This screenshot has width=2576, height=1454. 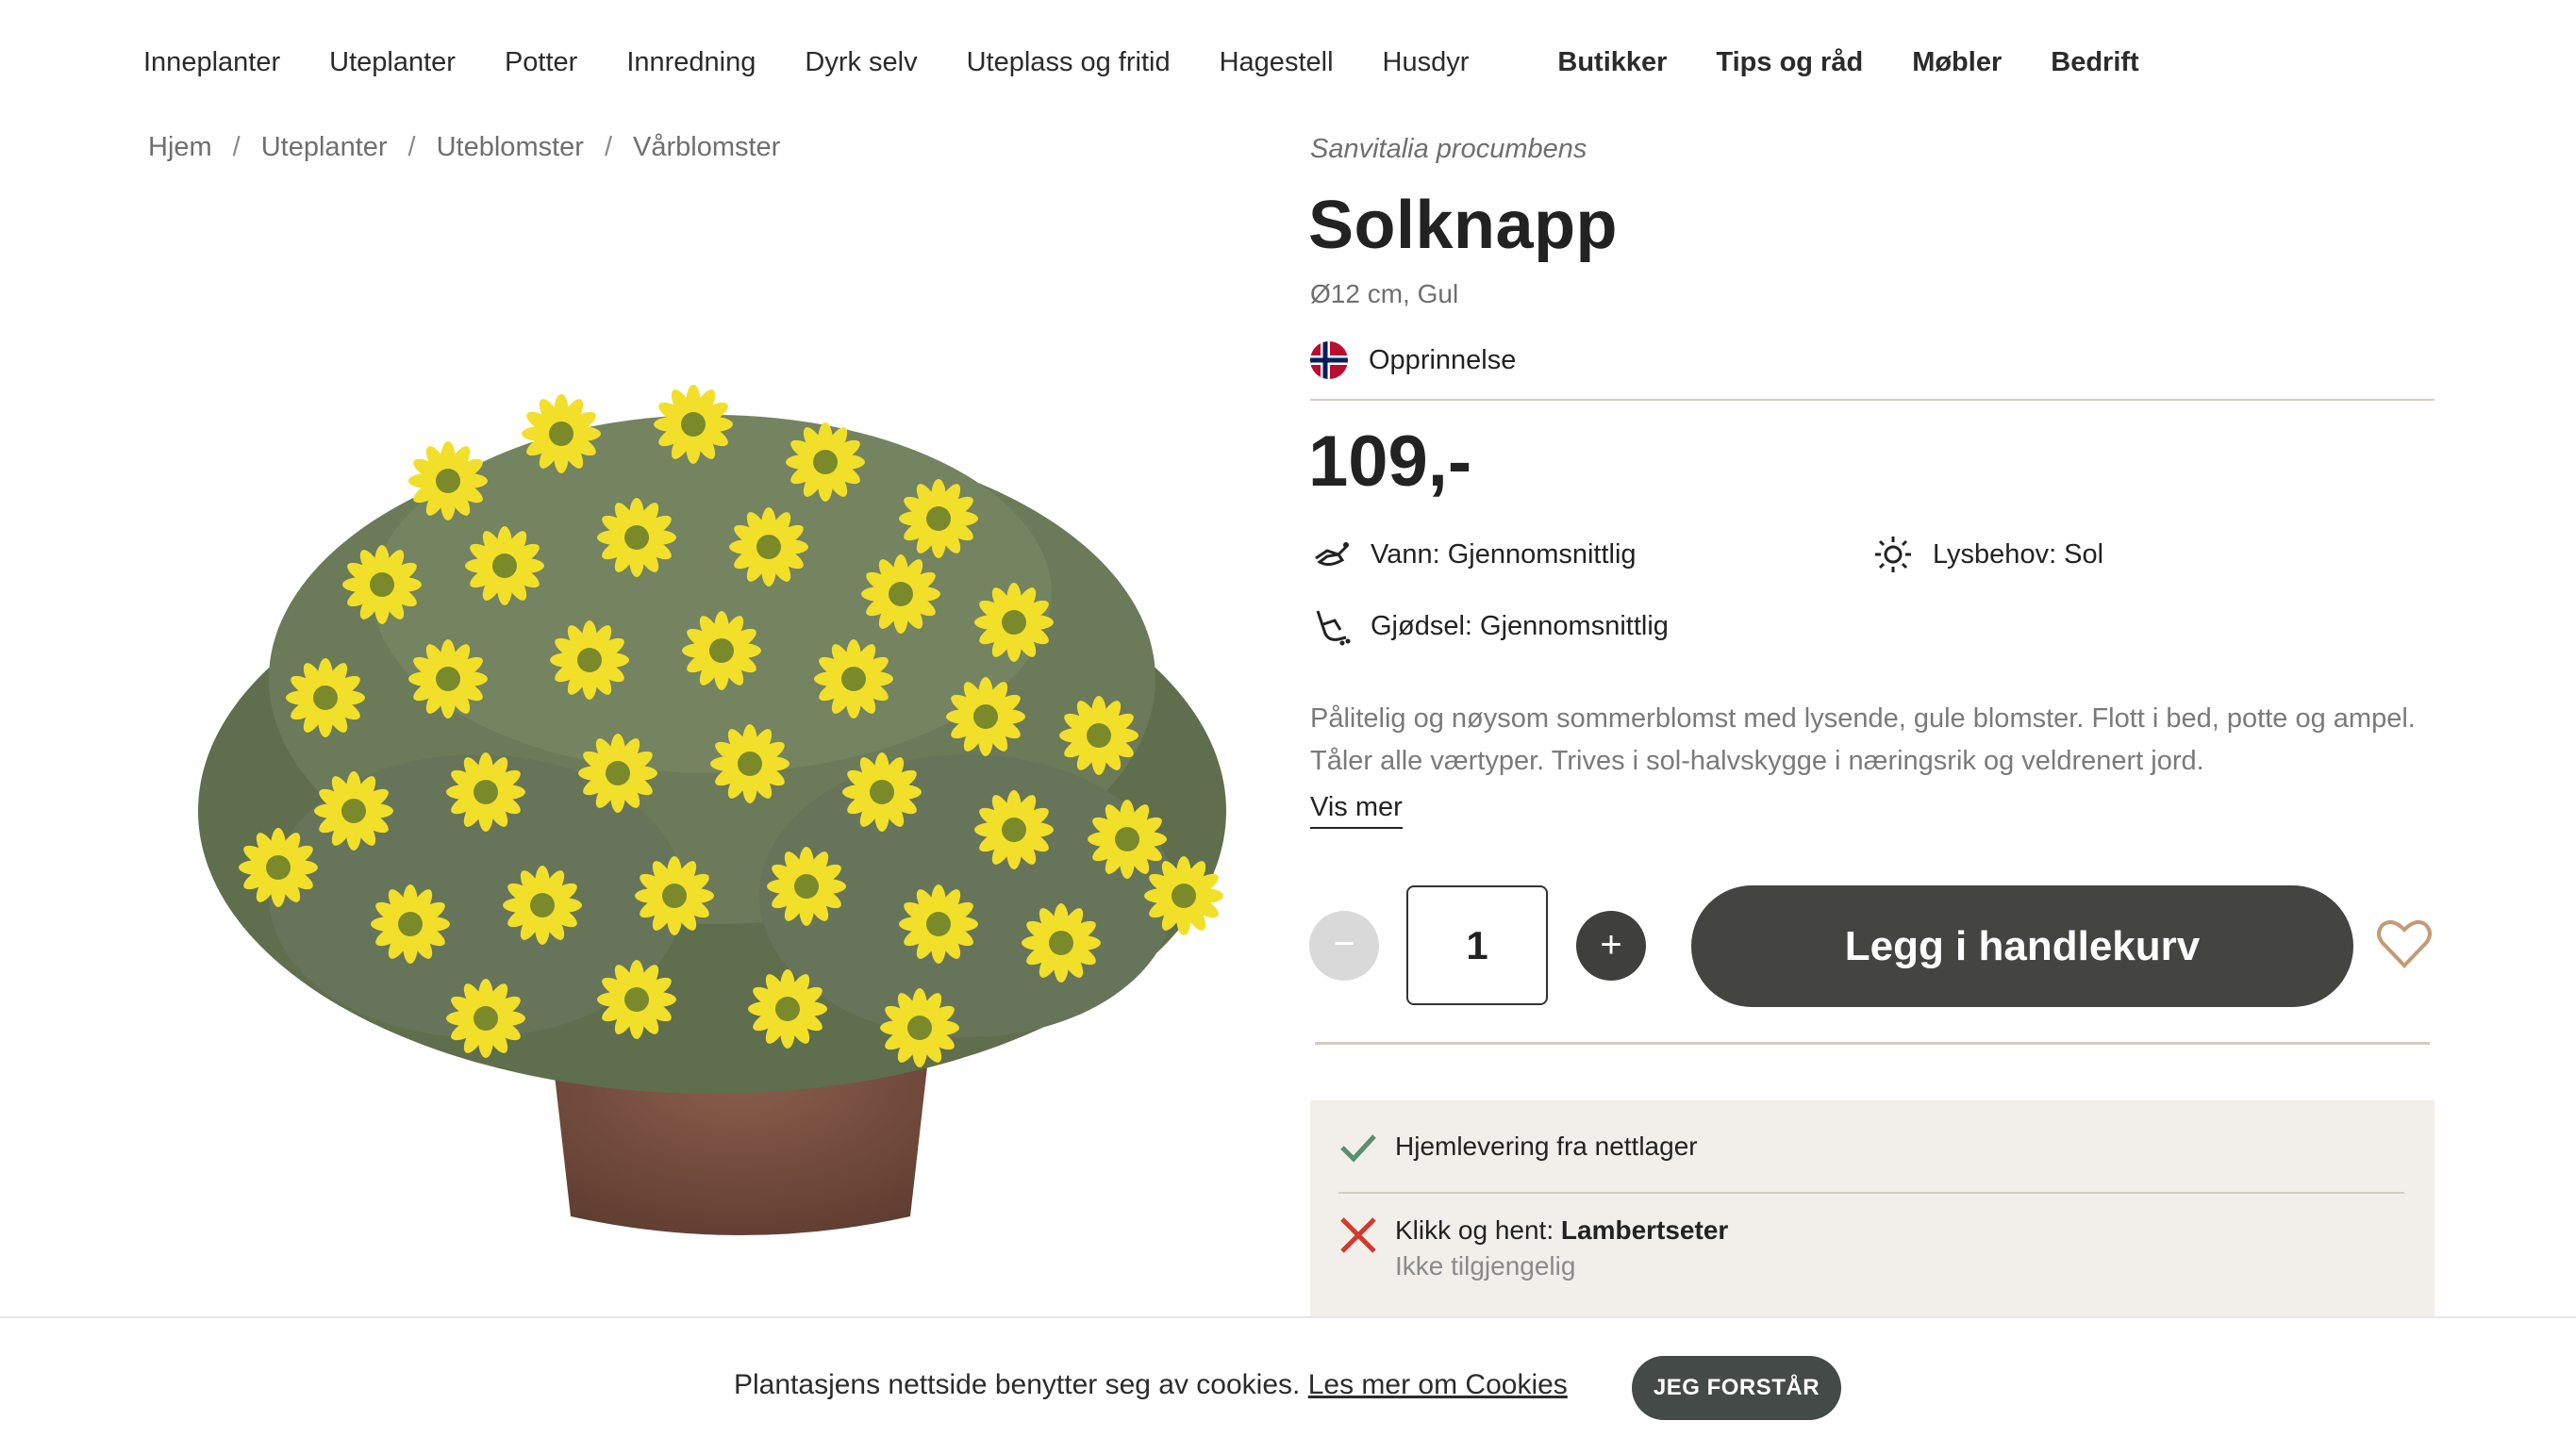 I want to click on watering-can-icon, so click(x=1332, y=554).